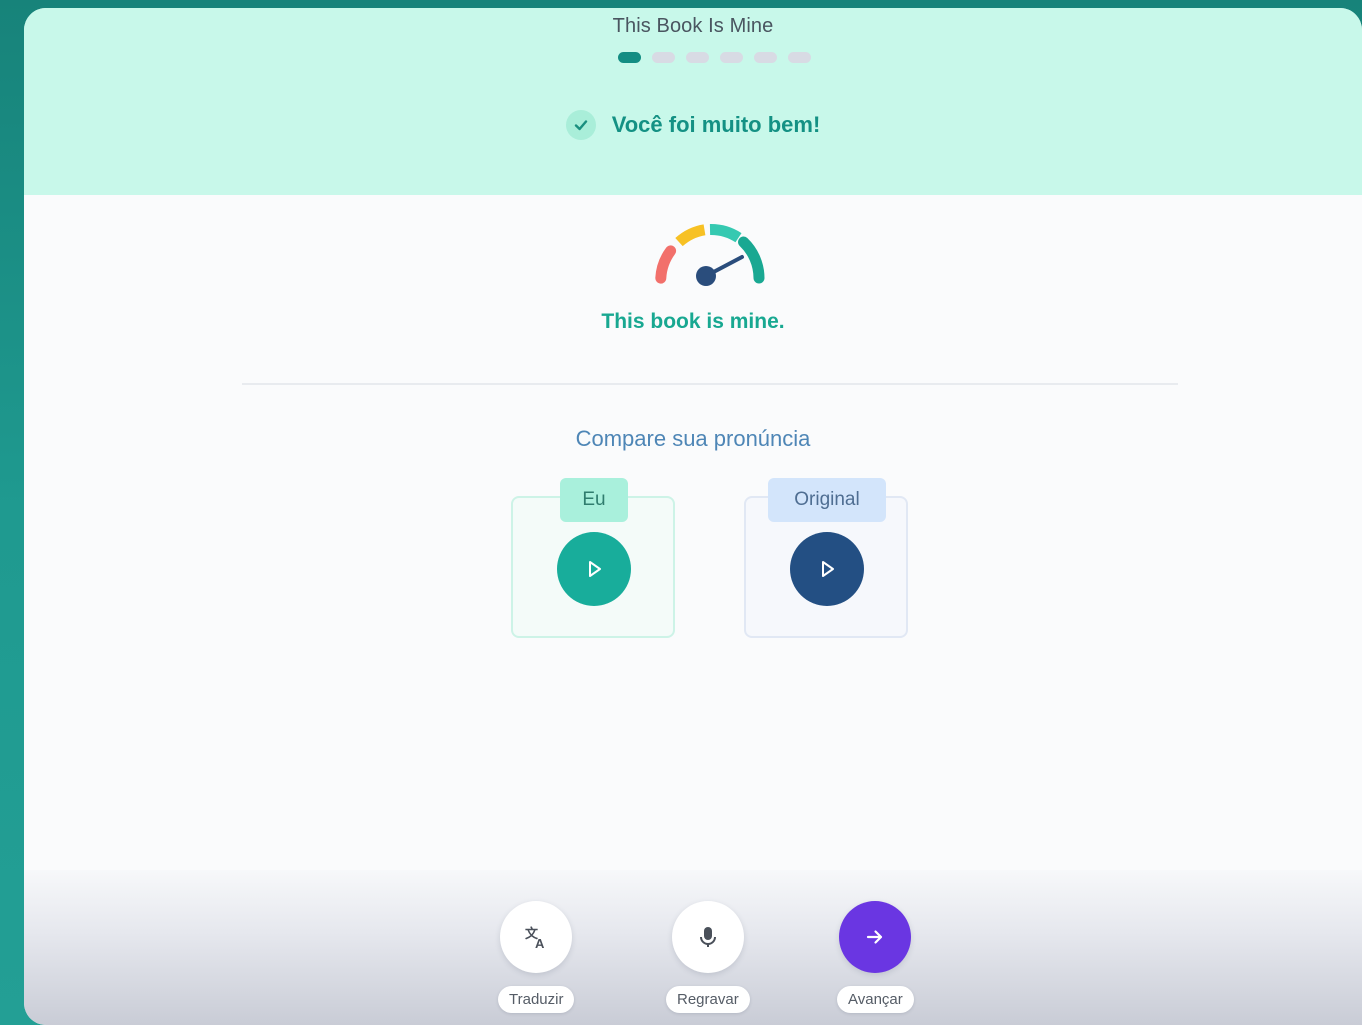  I want to click on translate-label: Traduzir, so click(536, 999).